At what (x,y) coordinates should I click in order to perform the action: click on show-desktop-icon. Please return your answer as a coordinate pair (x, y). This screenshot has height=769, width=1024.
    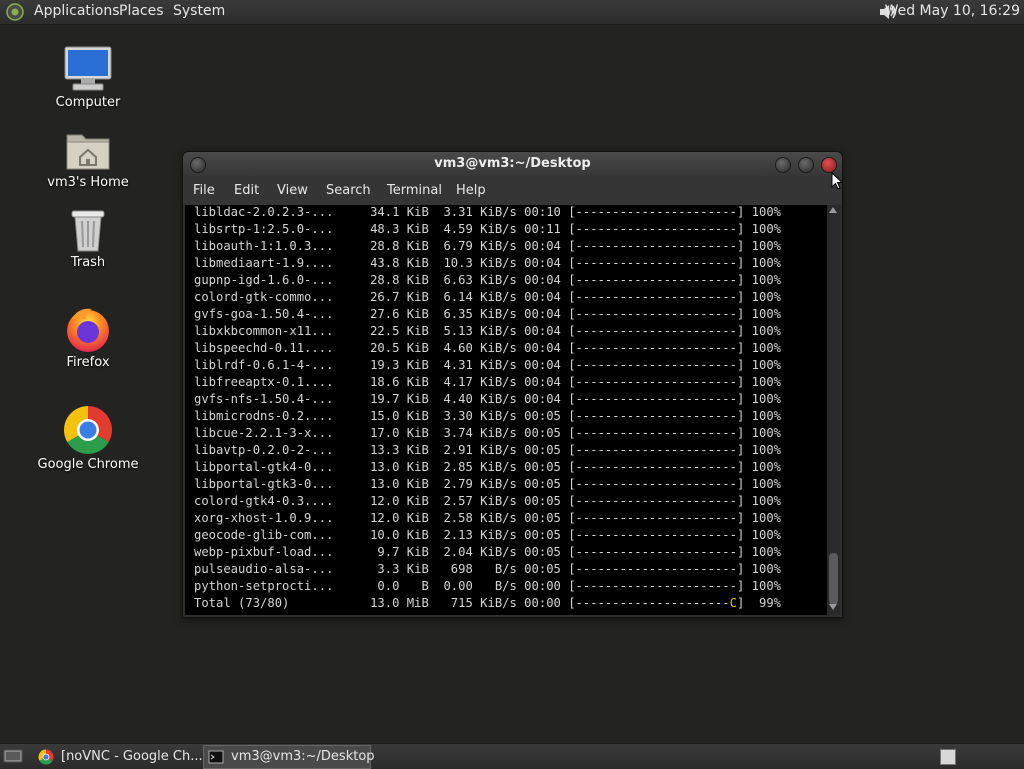
    Looking at the image, I should click on (13, 756).